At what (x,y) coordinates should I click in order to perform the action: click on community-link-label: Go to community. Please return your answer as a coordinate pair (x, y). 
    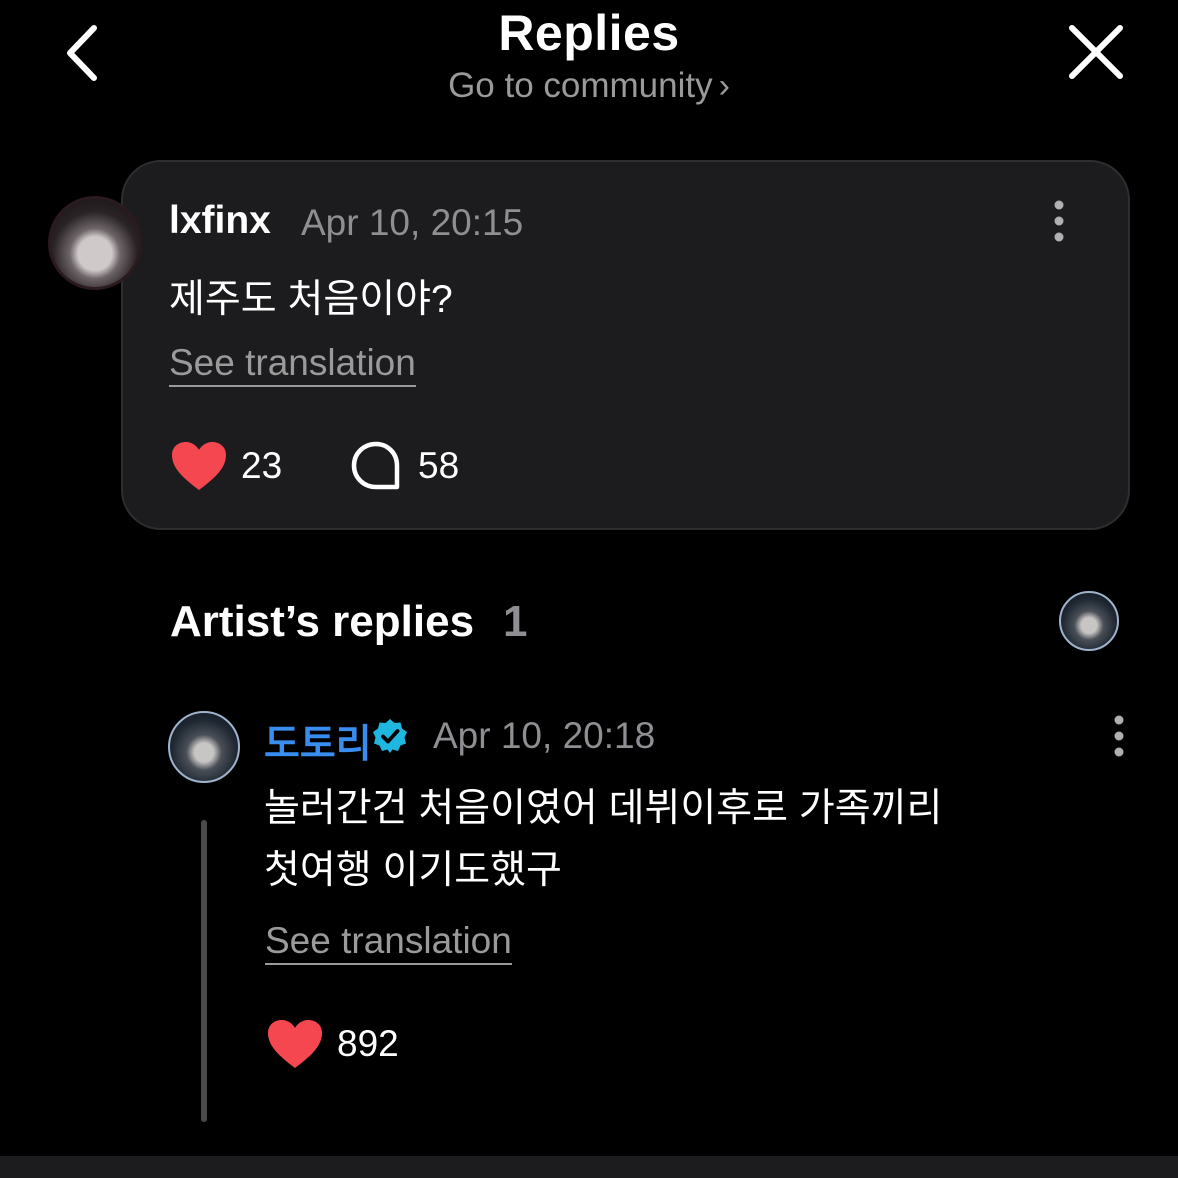
    Looking at the image, I should click on (580, 85).